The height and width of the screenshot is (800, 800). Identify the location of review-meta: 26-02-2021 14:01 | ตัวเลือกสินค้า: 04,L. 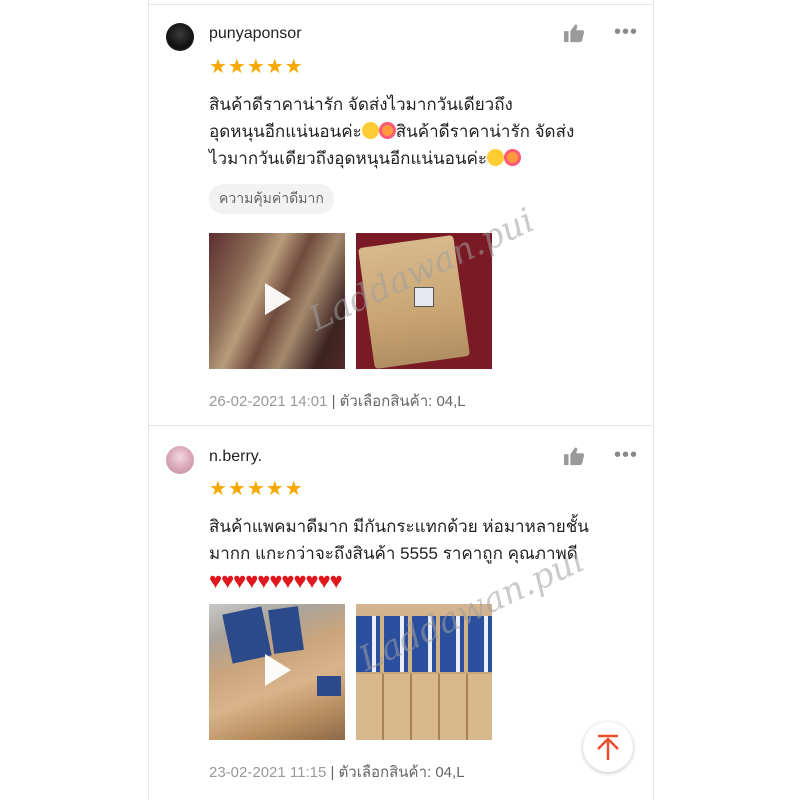
(337, 401).